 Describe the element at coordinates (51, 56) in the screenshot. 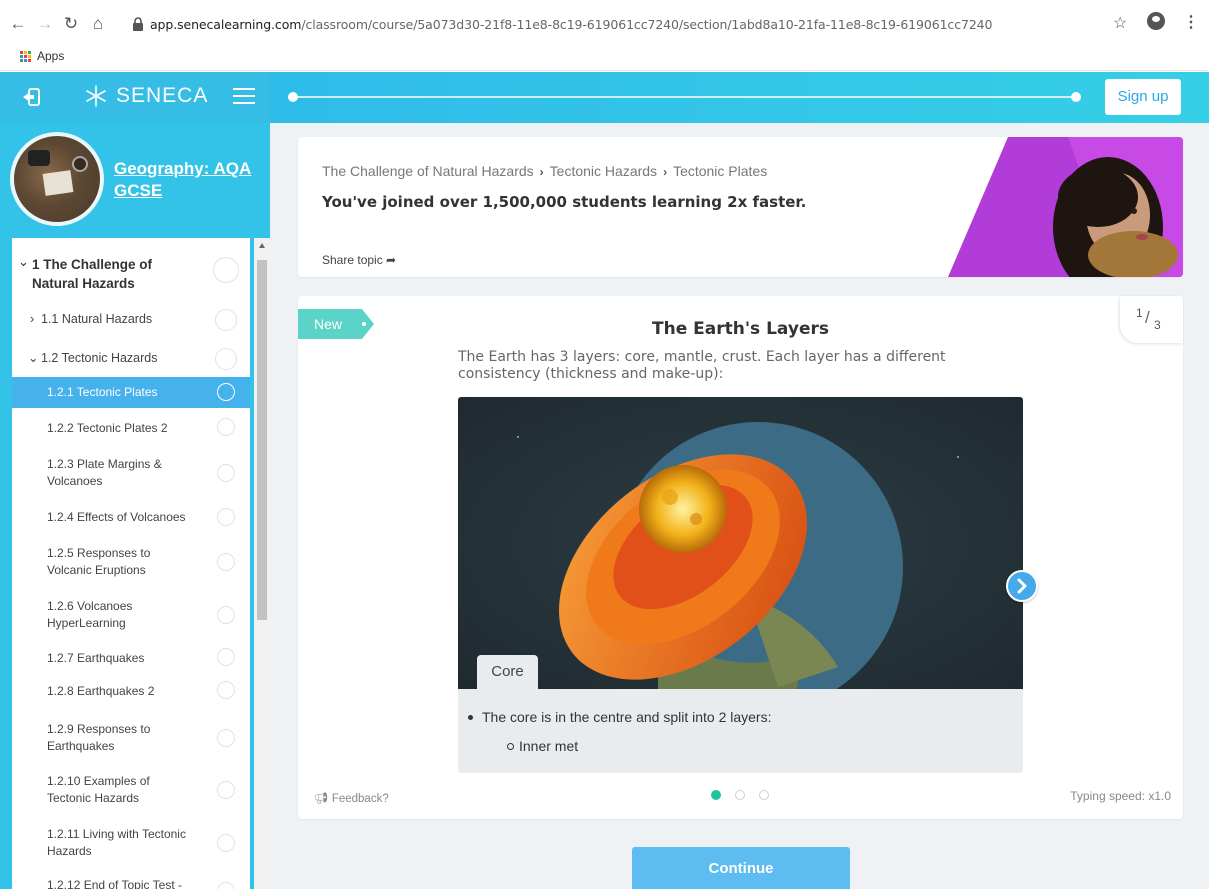

I see `apps-label: Apps` at that location.